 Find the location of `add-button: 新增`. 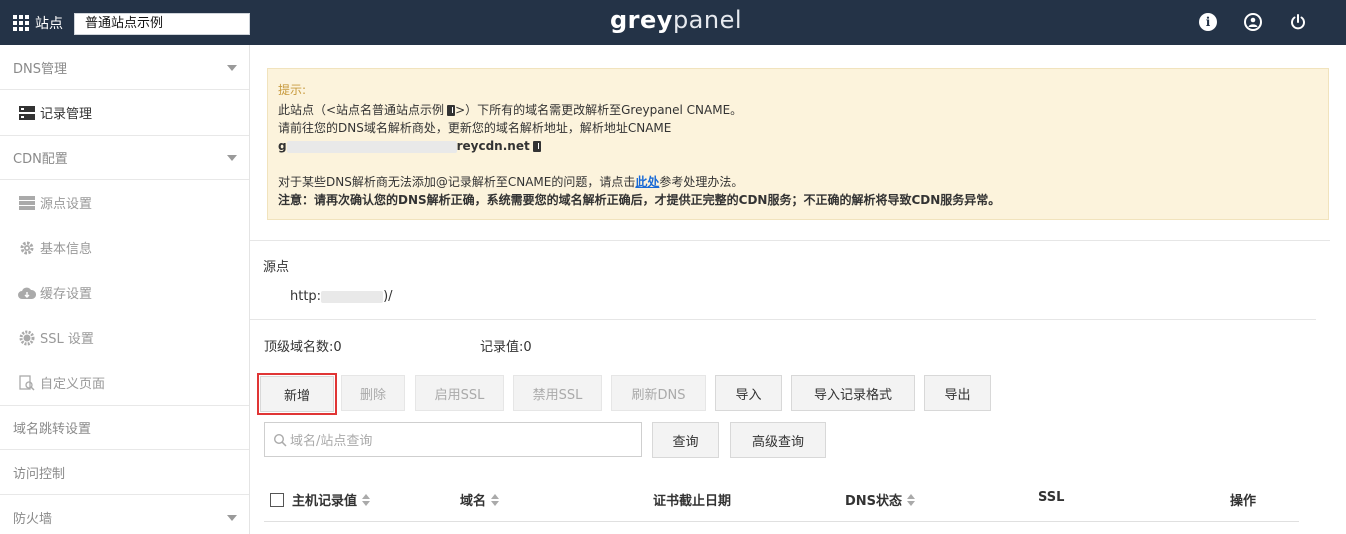

add-button: 新增 is located at coordinates (297, 394).